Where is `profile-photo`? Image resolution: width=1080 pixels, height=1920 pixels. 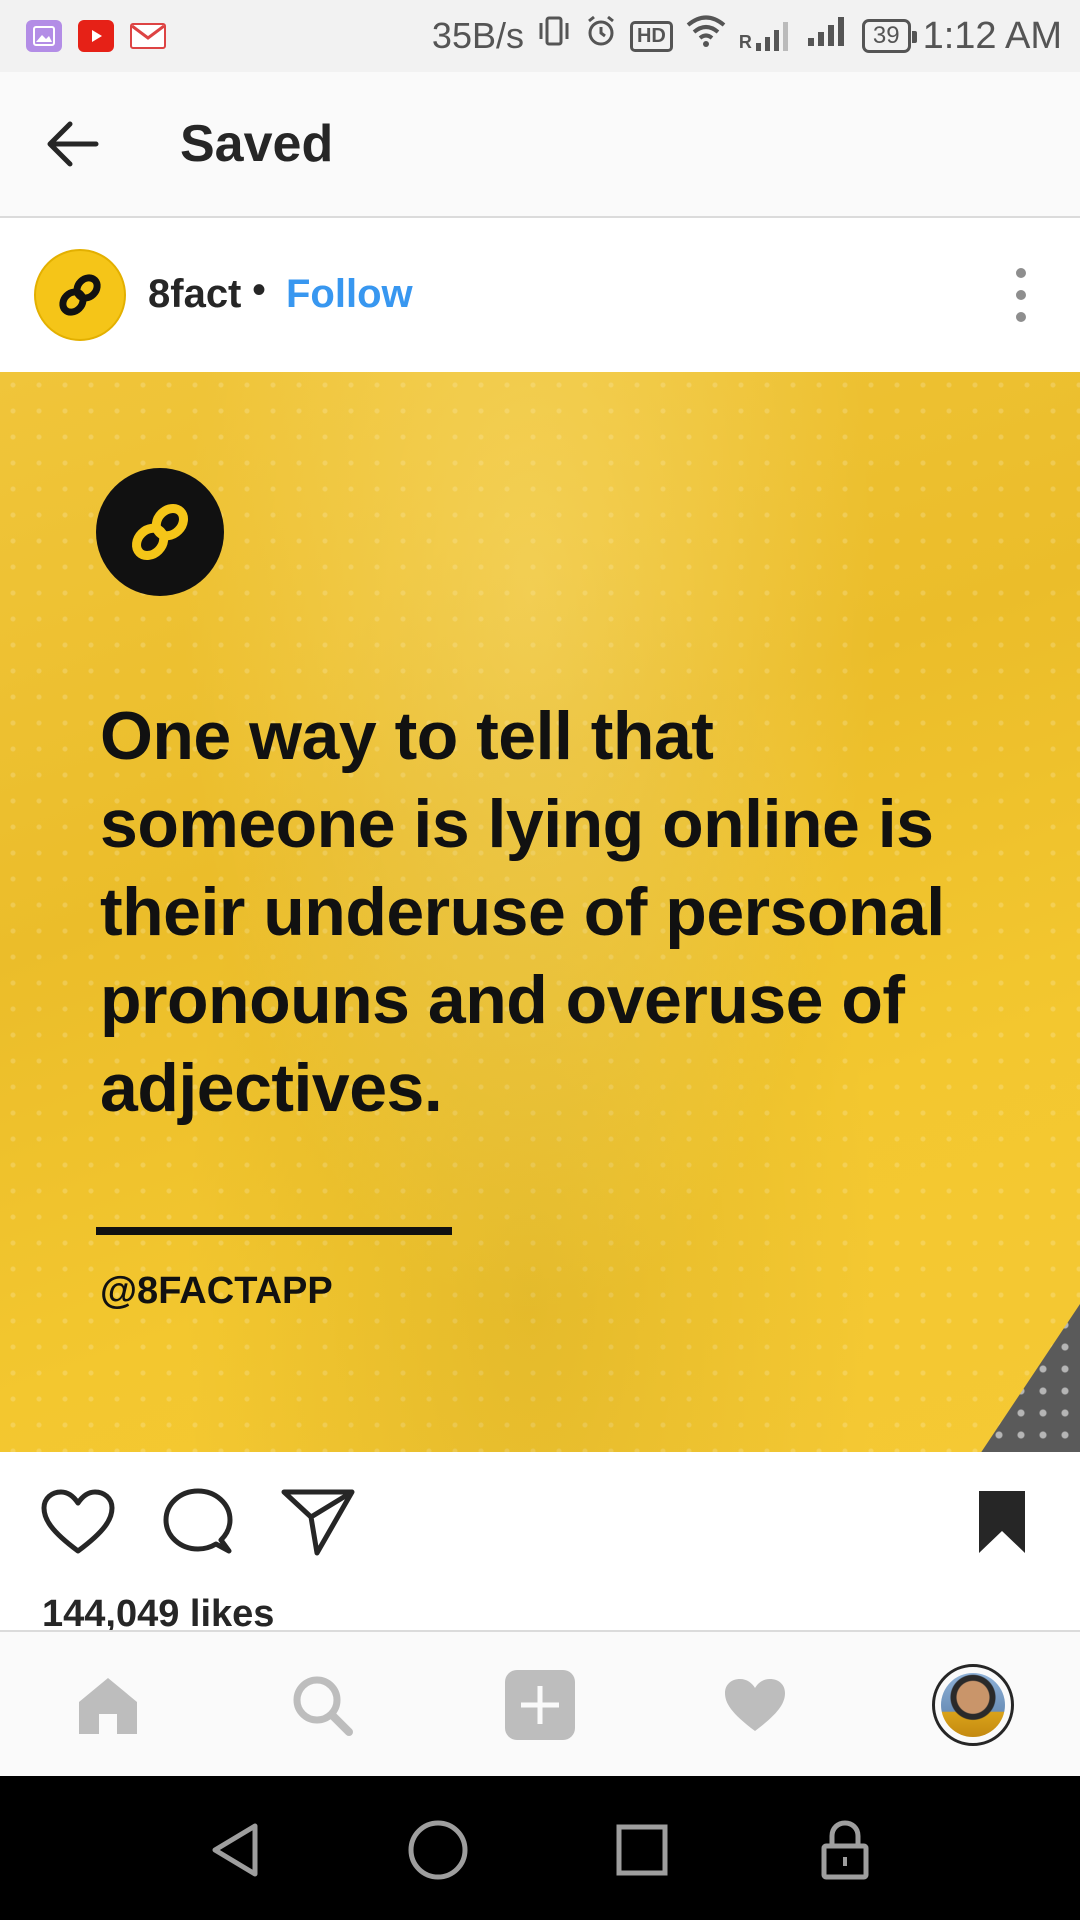
profile-photo is located at coordinates (973, 1705).